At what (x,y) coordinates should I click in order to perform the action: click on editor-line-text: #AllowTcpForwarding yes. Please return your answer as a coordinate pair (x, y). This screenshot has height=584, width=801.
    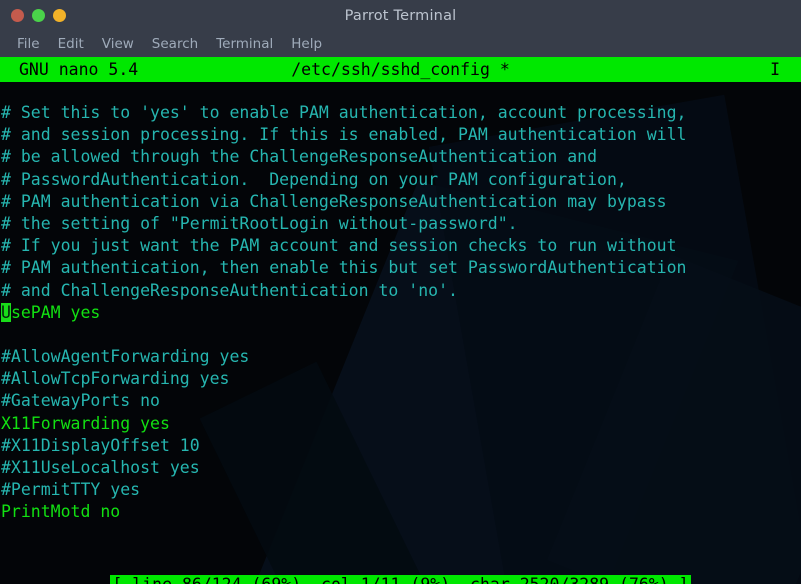
    Looking at the image, I should click on (115, 379).